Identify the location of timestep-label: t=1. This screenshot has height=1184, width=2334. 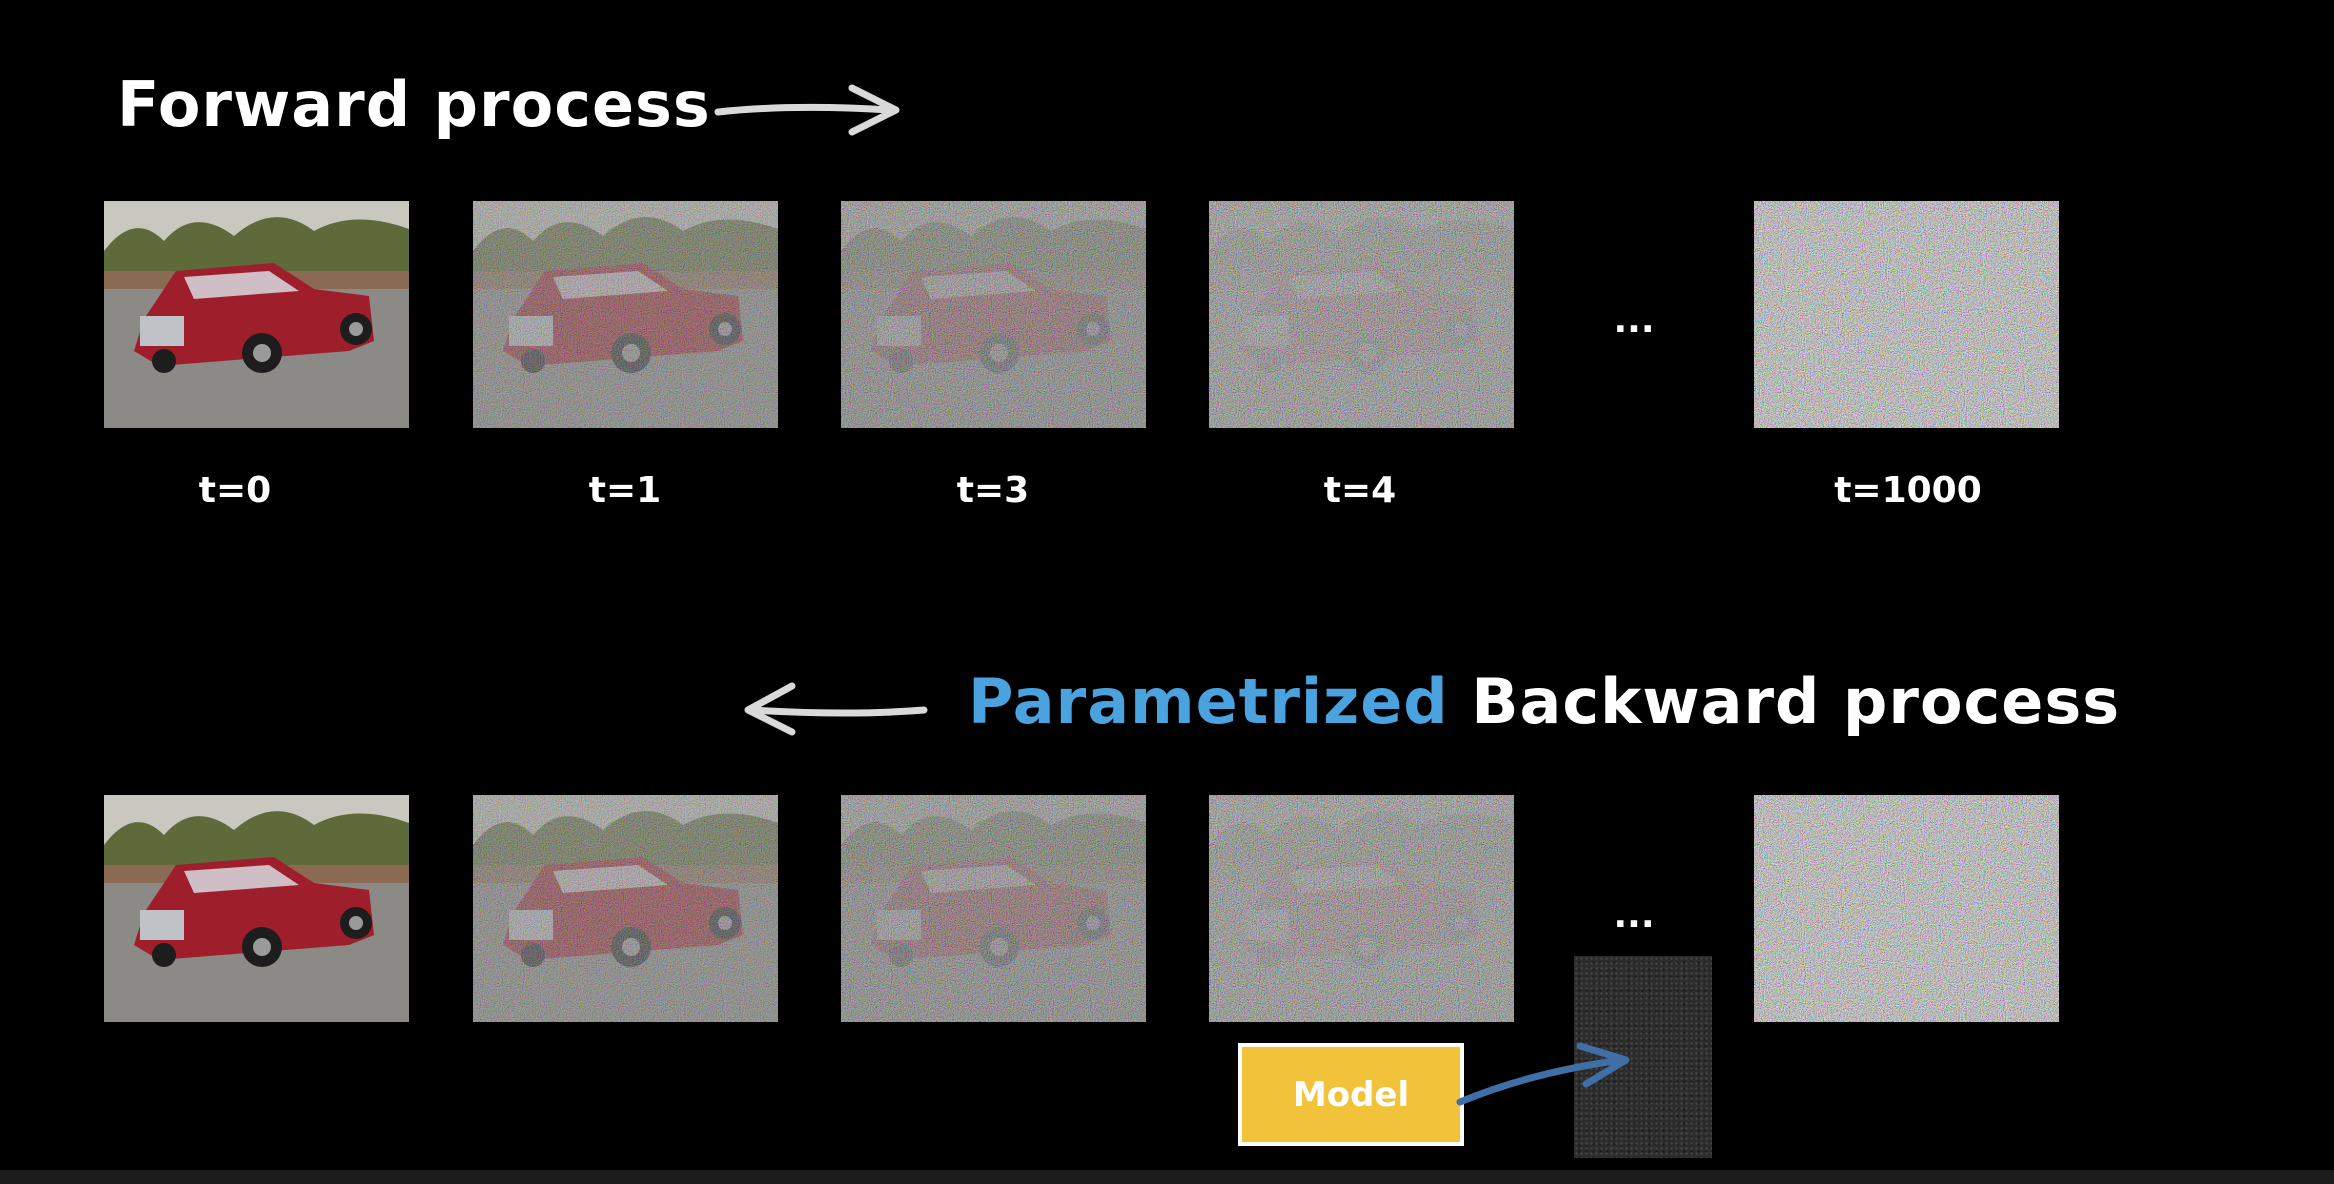
(625, 490).